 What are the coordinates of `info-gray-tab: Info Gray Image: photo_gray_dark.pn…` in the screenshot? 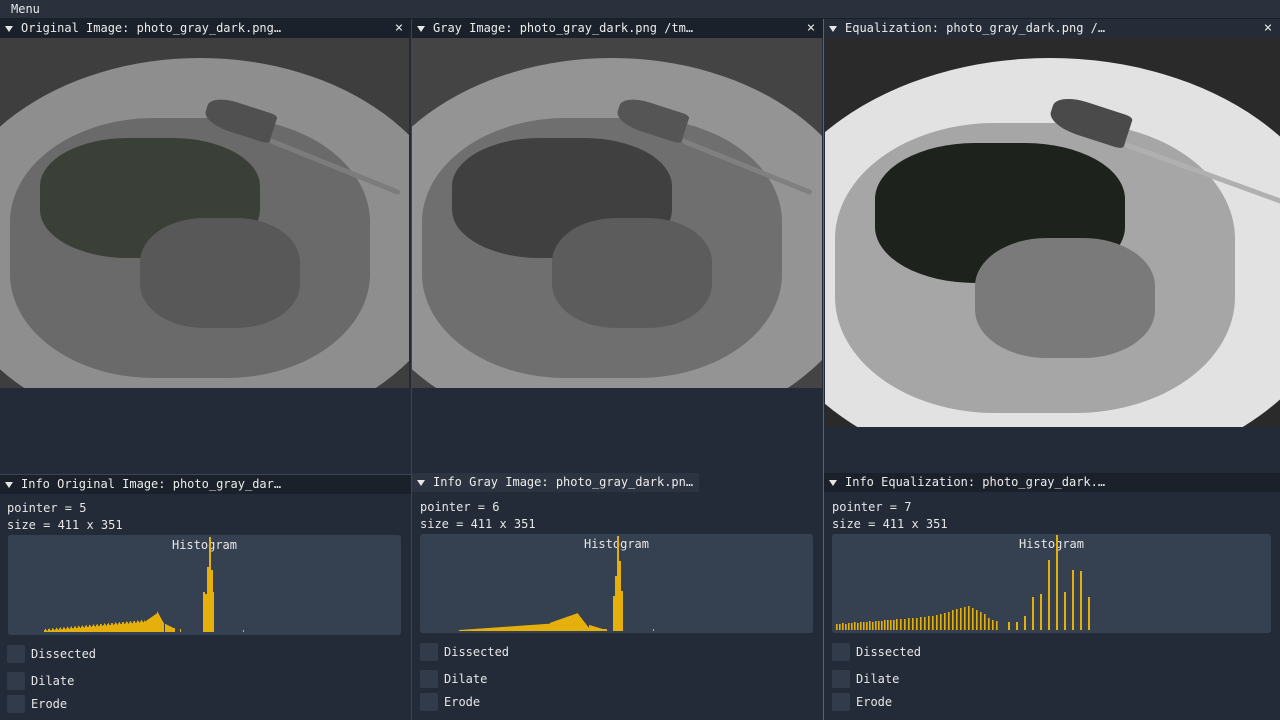 It's located at (556, 482).